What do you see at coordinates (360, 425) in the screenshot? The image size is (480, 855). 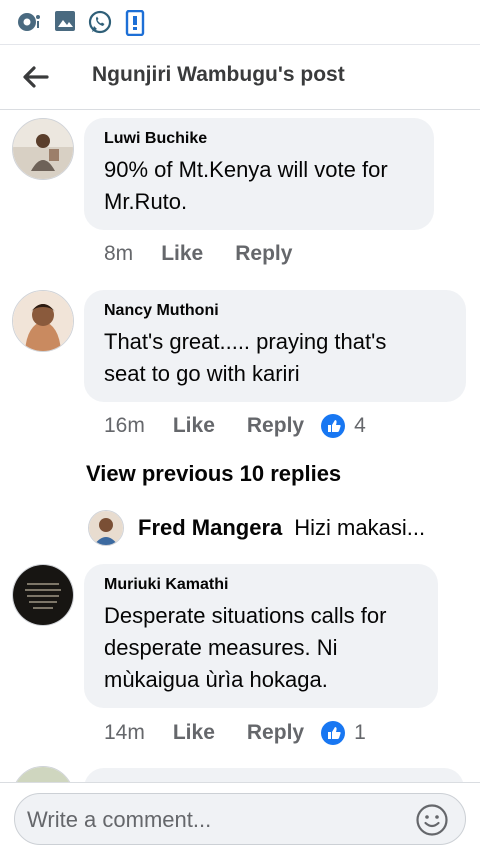 I see `reaction-count: 4` at bounding box center [360, 425].